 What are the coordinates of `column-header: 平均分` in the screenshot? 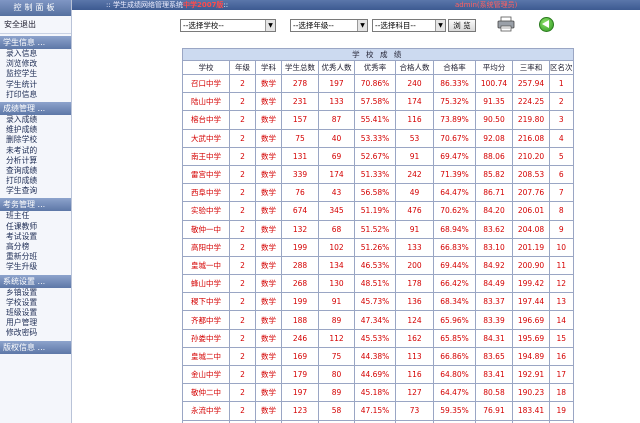 It's located at (494, 67).